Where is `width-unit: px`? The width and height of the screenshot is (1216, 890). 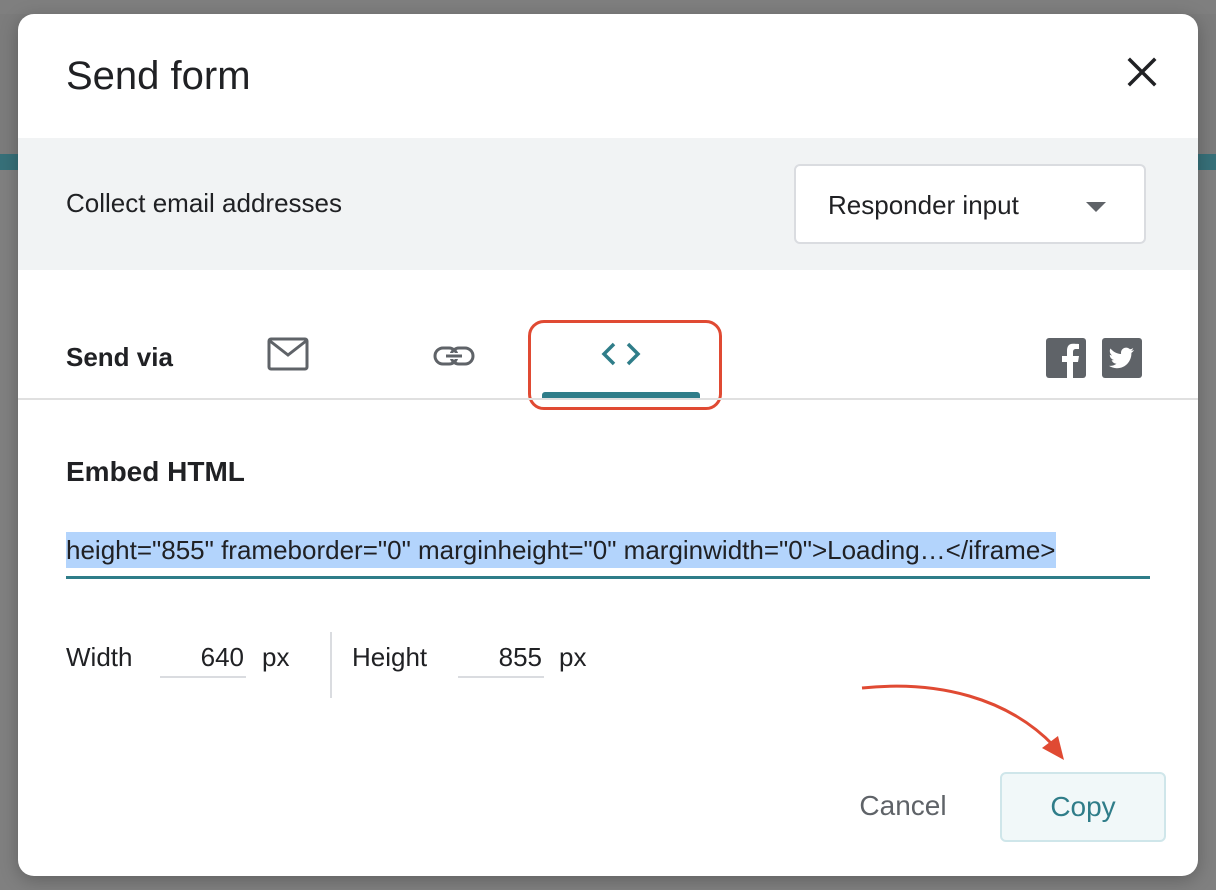 width-unit: px is located at coordinates (276, 657).